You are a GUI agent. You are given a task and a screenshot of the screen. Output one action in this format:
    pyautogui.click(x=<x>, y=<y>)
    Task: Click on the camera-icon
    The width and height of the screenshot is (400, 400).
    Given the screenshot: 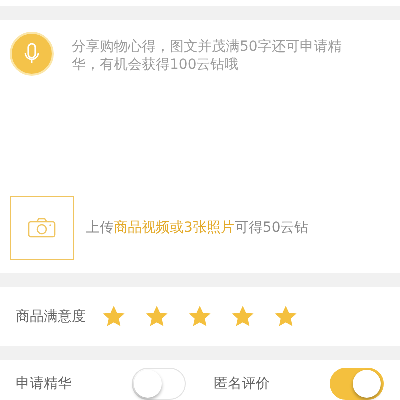 What is the action you would take?
    pyautogui.click(x=42, y=228)
    